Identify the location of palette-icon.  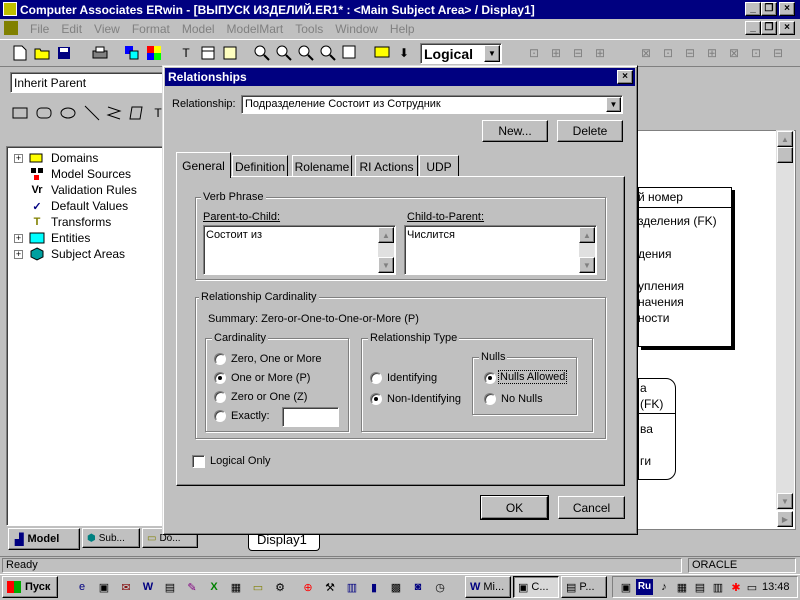
(154, 53).